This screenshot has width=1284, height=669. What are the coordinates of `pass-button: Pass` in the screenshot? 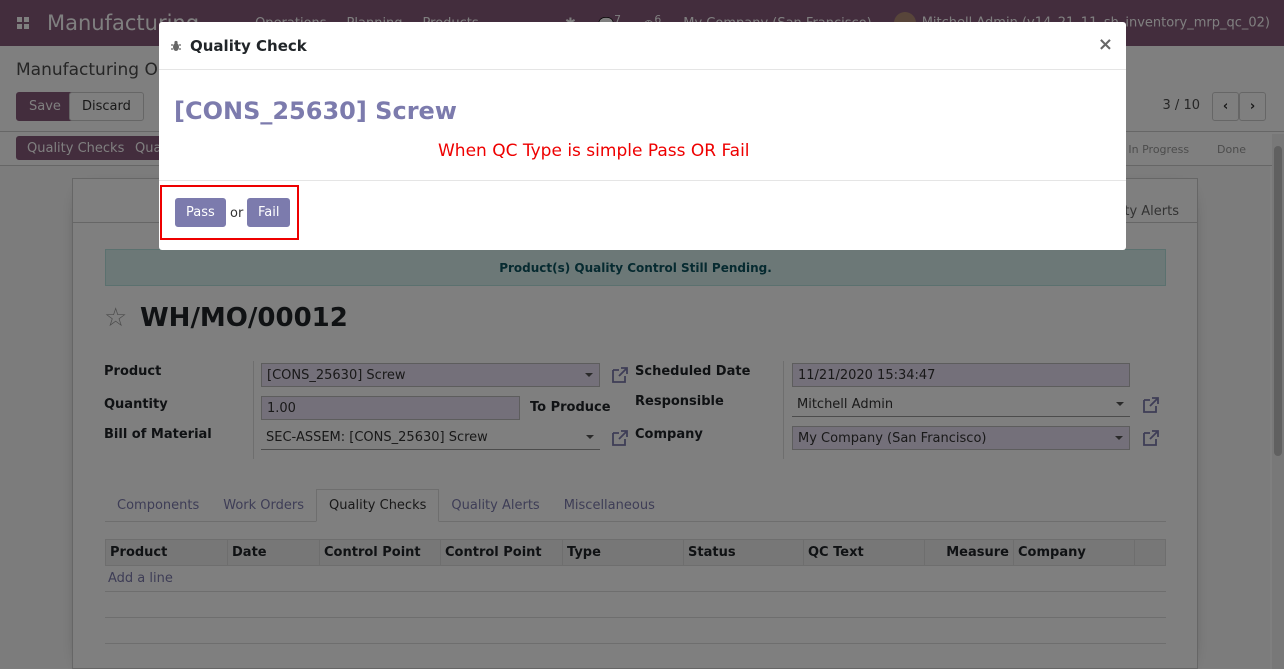 It's located at (200, 212).